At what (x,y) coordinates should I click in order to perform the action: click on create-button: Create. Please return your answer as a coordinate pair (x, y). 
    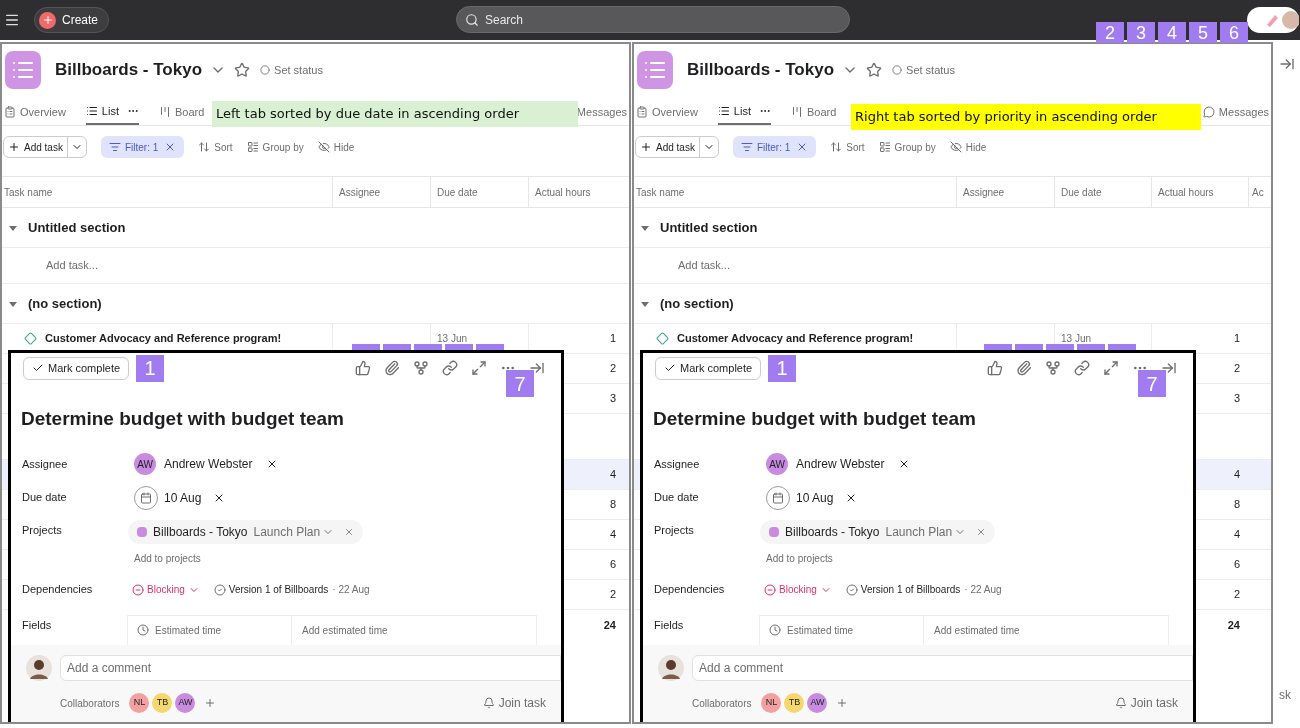
    Looking at the image, I should click on (72, 20).